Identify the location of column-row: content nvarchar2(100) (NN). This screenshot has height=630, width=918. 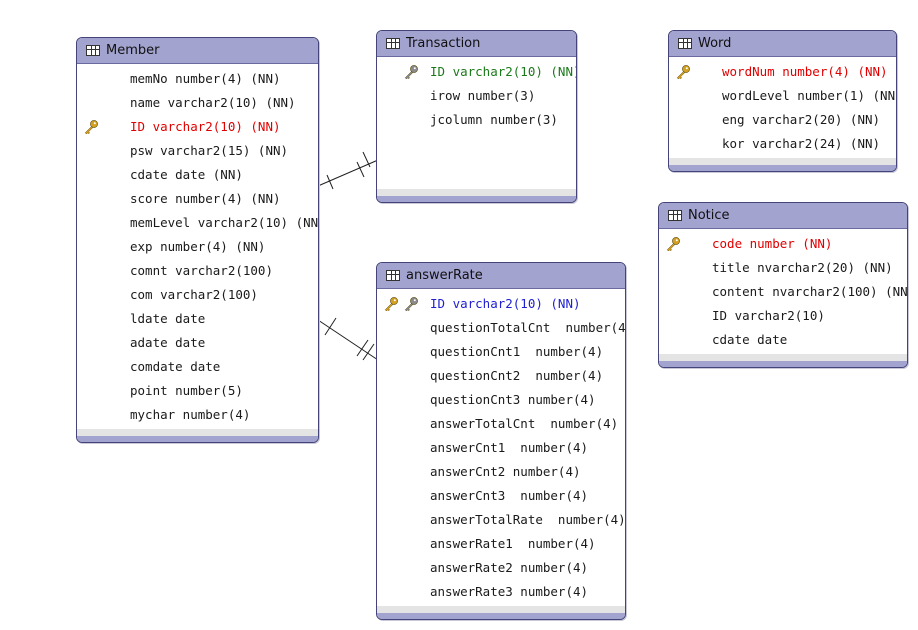
(783, 292).